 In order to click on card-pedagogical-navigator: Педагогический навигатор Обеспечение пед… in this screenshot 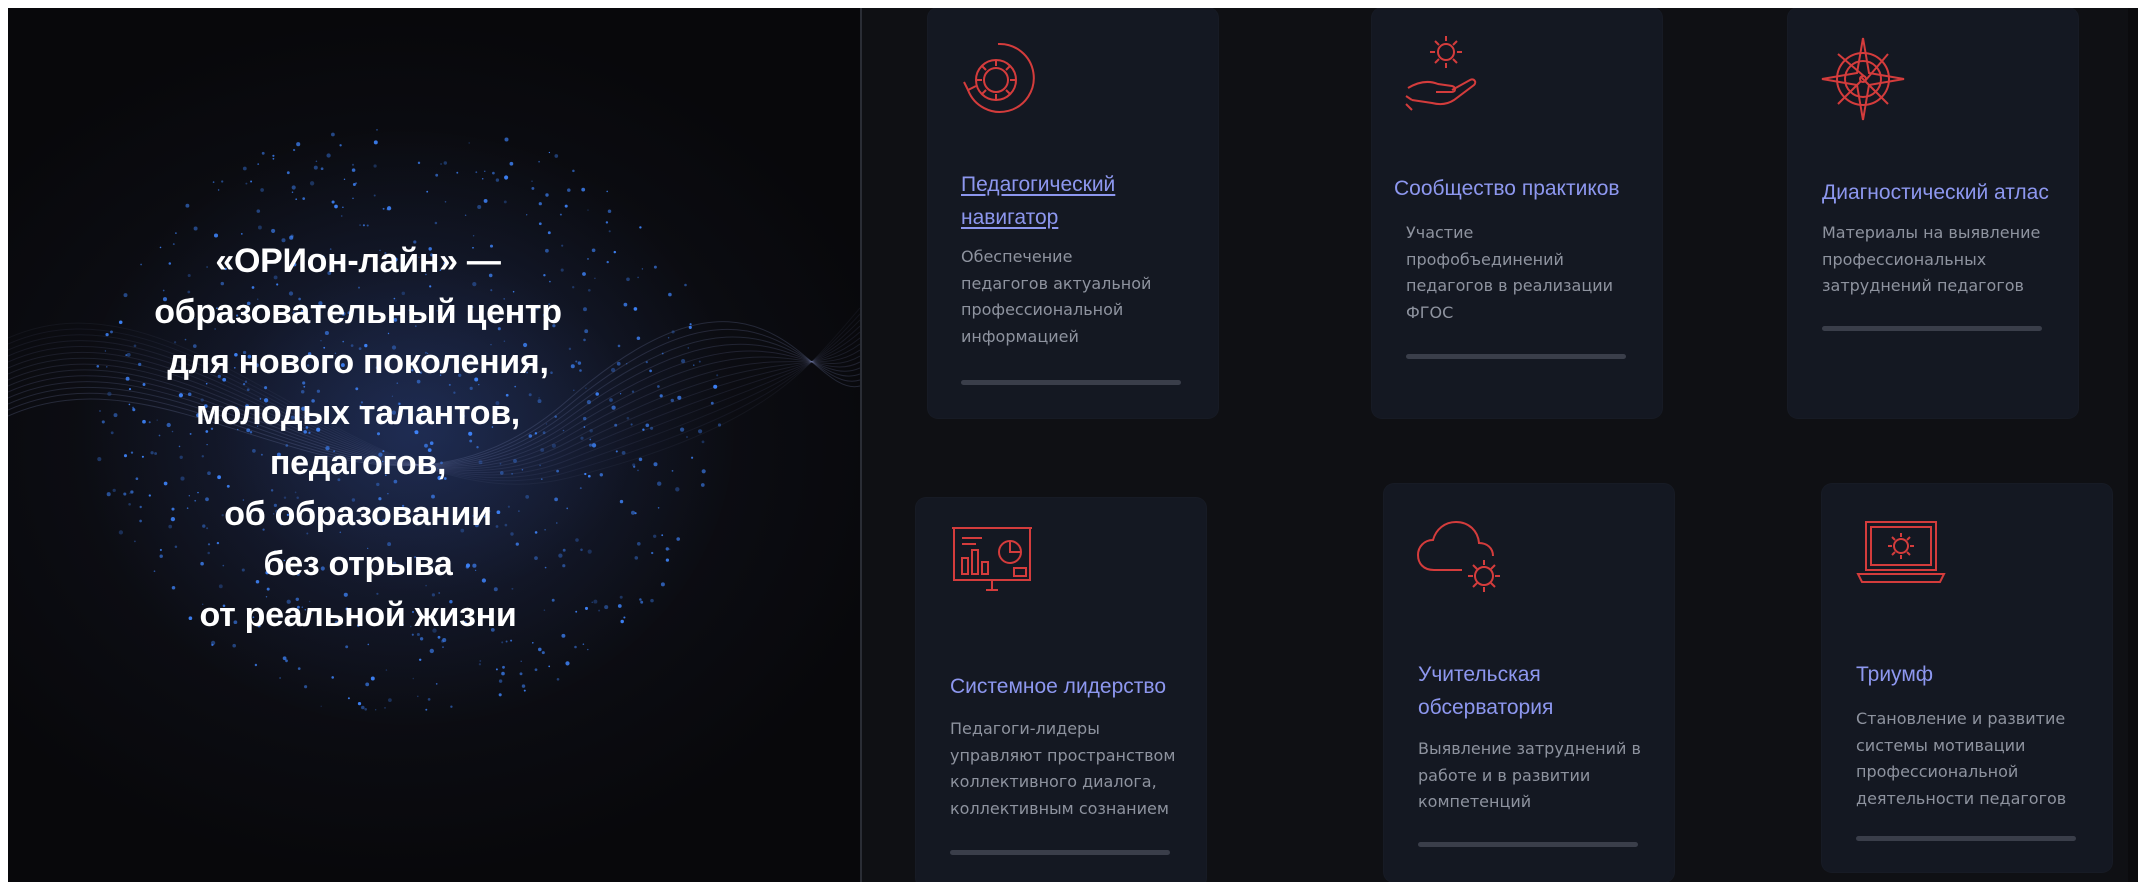, I will do `click(1073, 213)`.